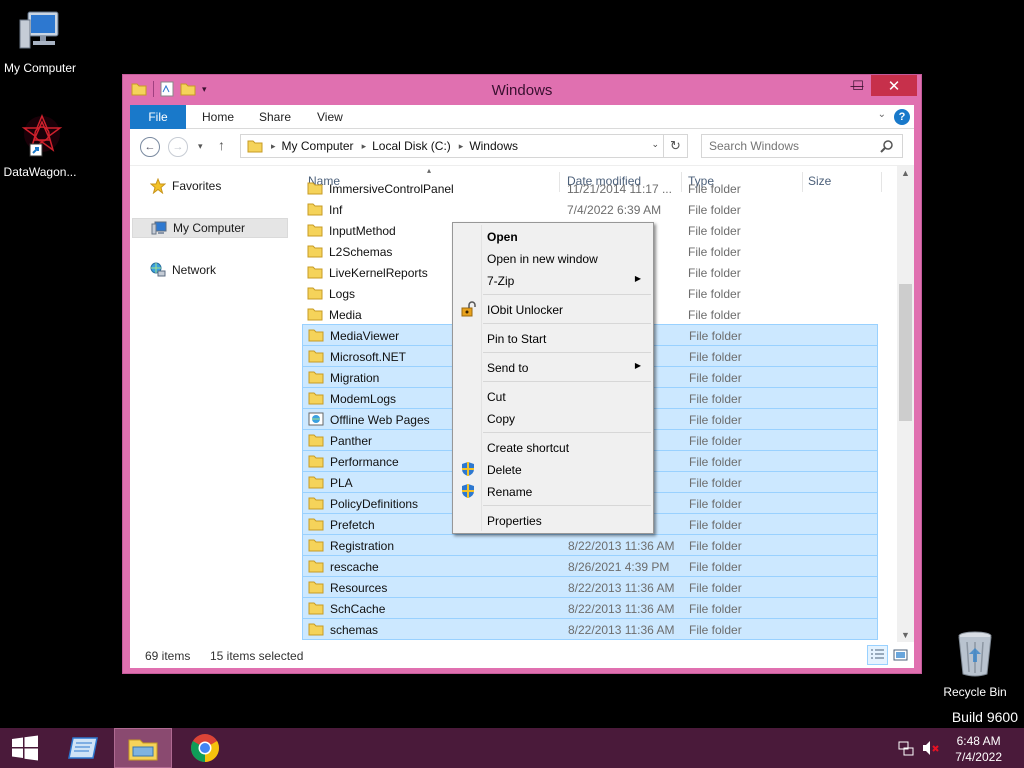  Describe the element at coordinates (330, 117) in the screenshot. I see `tab-view: View` at that location.